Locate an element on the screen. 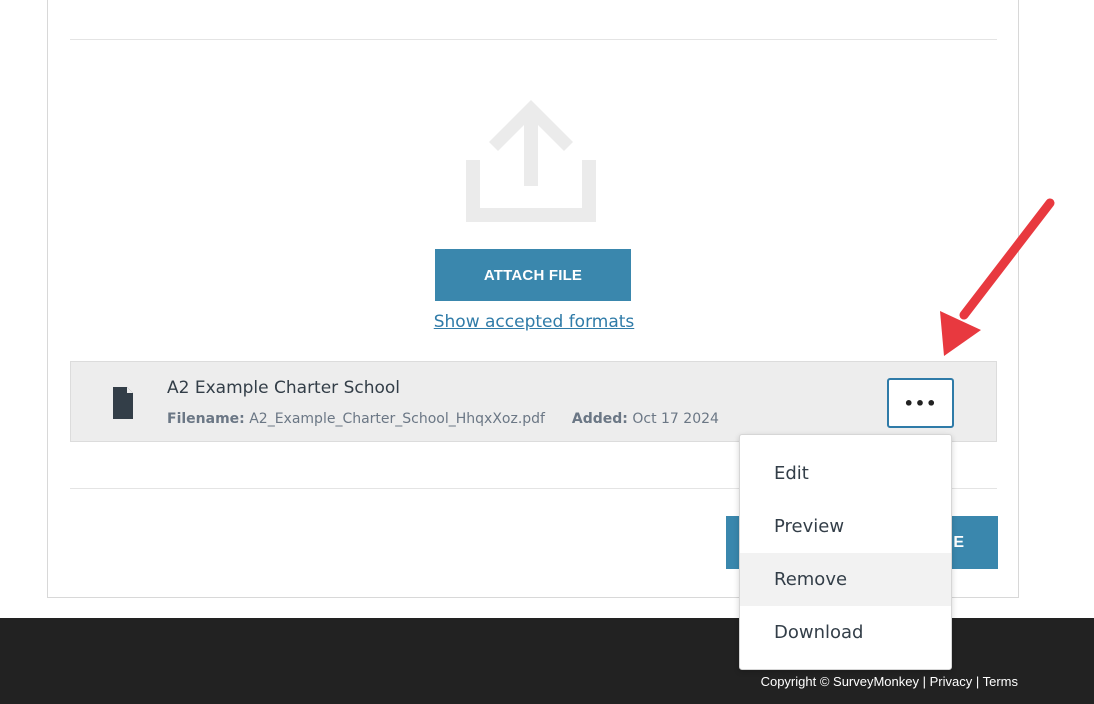 This screenshot has width=1094, height=704. menu-item-remove: Remove is located at coordinates (845, 579).